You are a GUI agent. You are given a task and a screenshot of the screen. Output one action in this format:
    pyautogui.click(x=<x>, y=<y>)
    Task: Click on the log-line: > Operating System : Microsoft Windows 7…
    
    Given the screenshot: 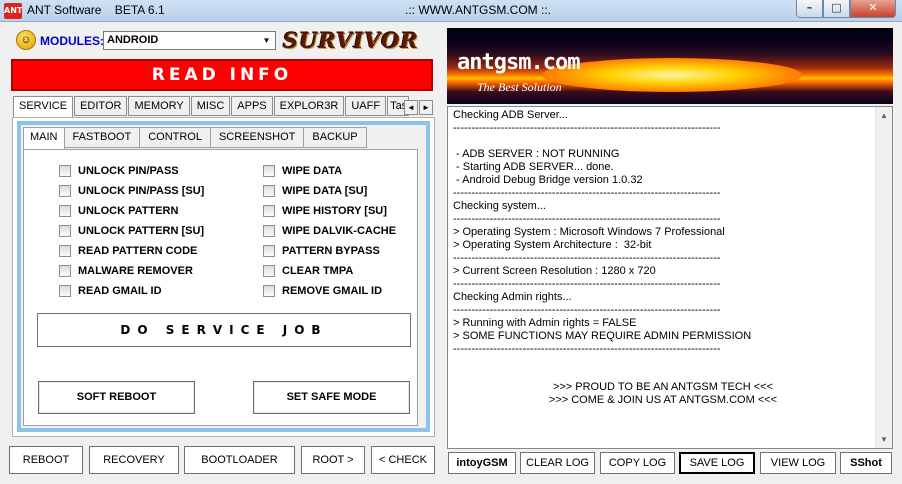 What is the action you would take?
    pyautogui.click(x=589, y=232)
    